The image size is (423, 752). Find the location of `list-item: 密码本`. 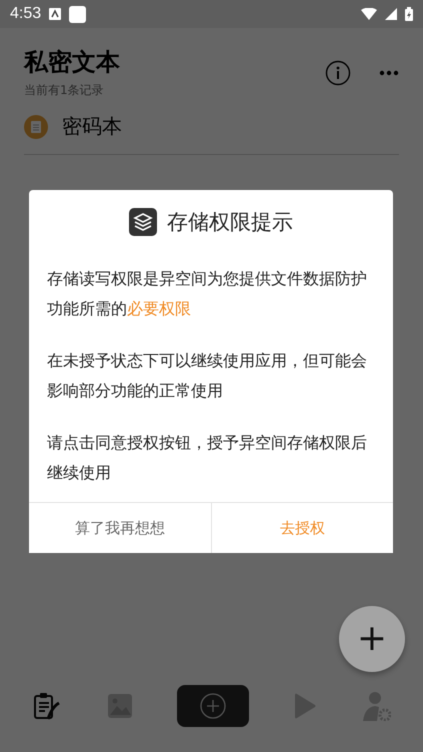

list-item: 密码本 is located at coordinates (211, 131).